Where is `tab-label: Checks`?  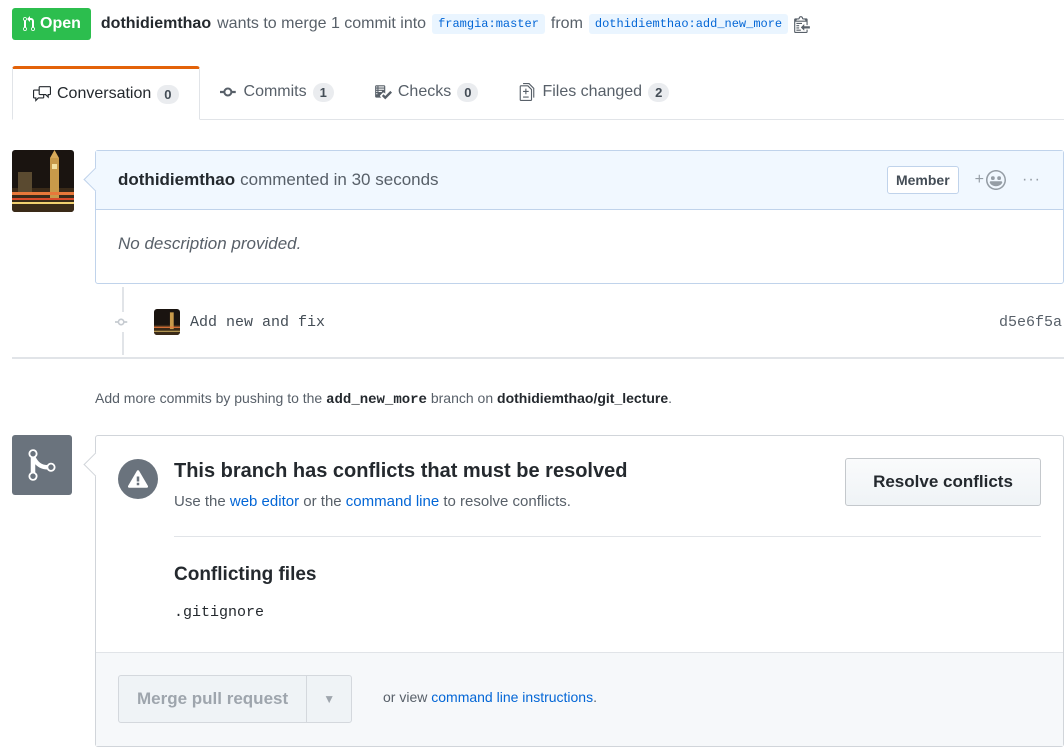
tab-label: Checks is located at coordinates (424, 91).